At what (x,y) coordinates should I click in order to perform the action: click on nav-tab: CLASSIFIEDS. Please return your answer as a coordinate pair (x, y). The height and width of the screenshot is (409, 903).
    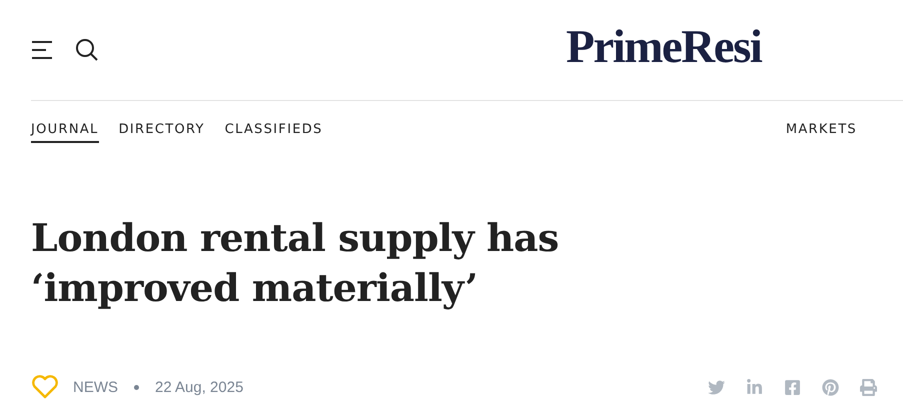
    Looking at the image, I should click on (273, 130).